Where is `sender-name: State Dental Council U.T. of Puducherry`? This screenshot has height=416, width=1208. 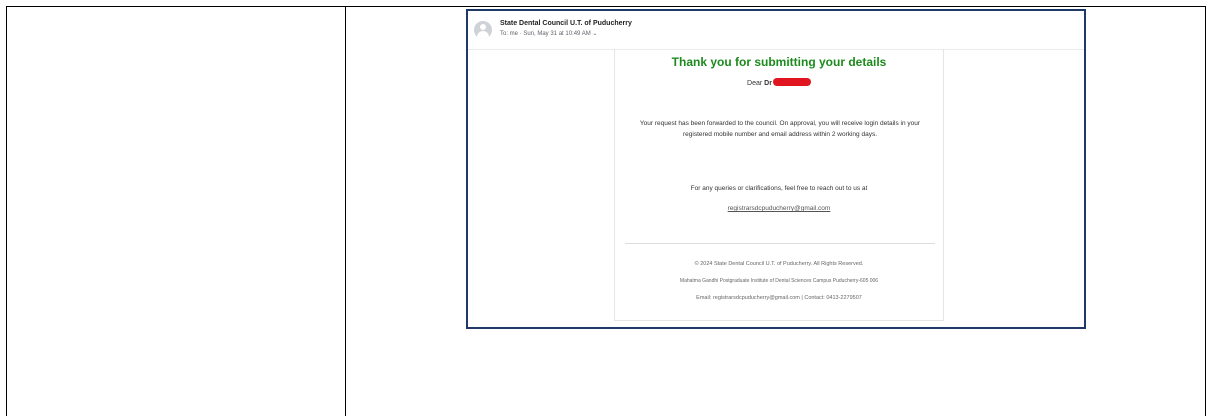
sender-name: State Dental Council U.T. of Puducherry is located at coordinates (566, 23).